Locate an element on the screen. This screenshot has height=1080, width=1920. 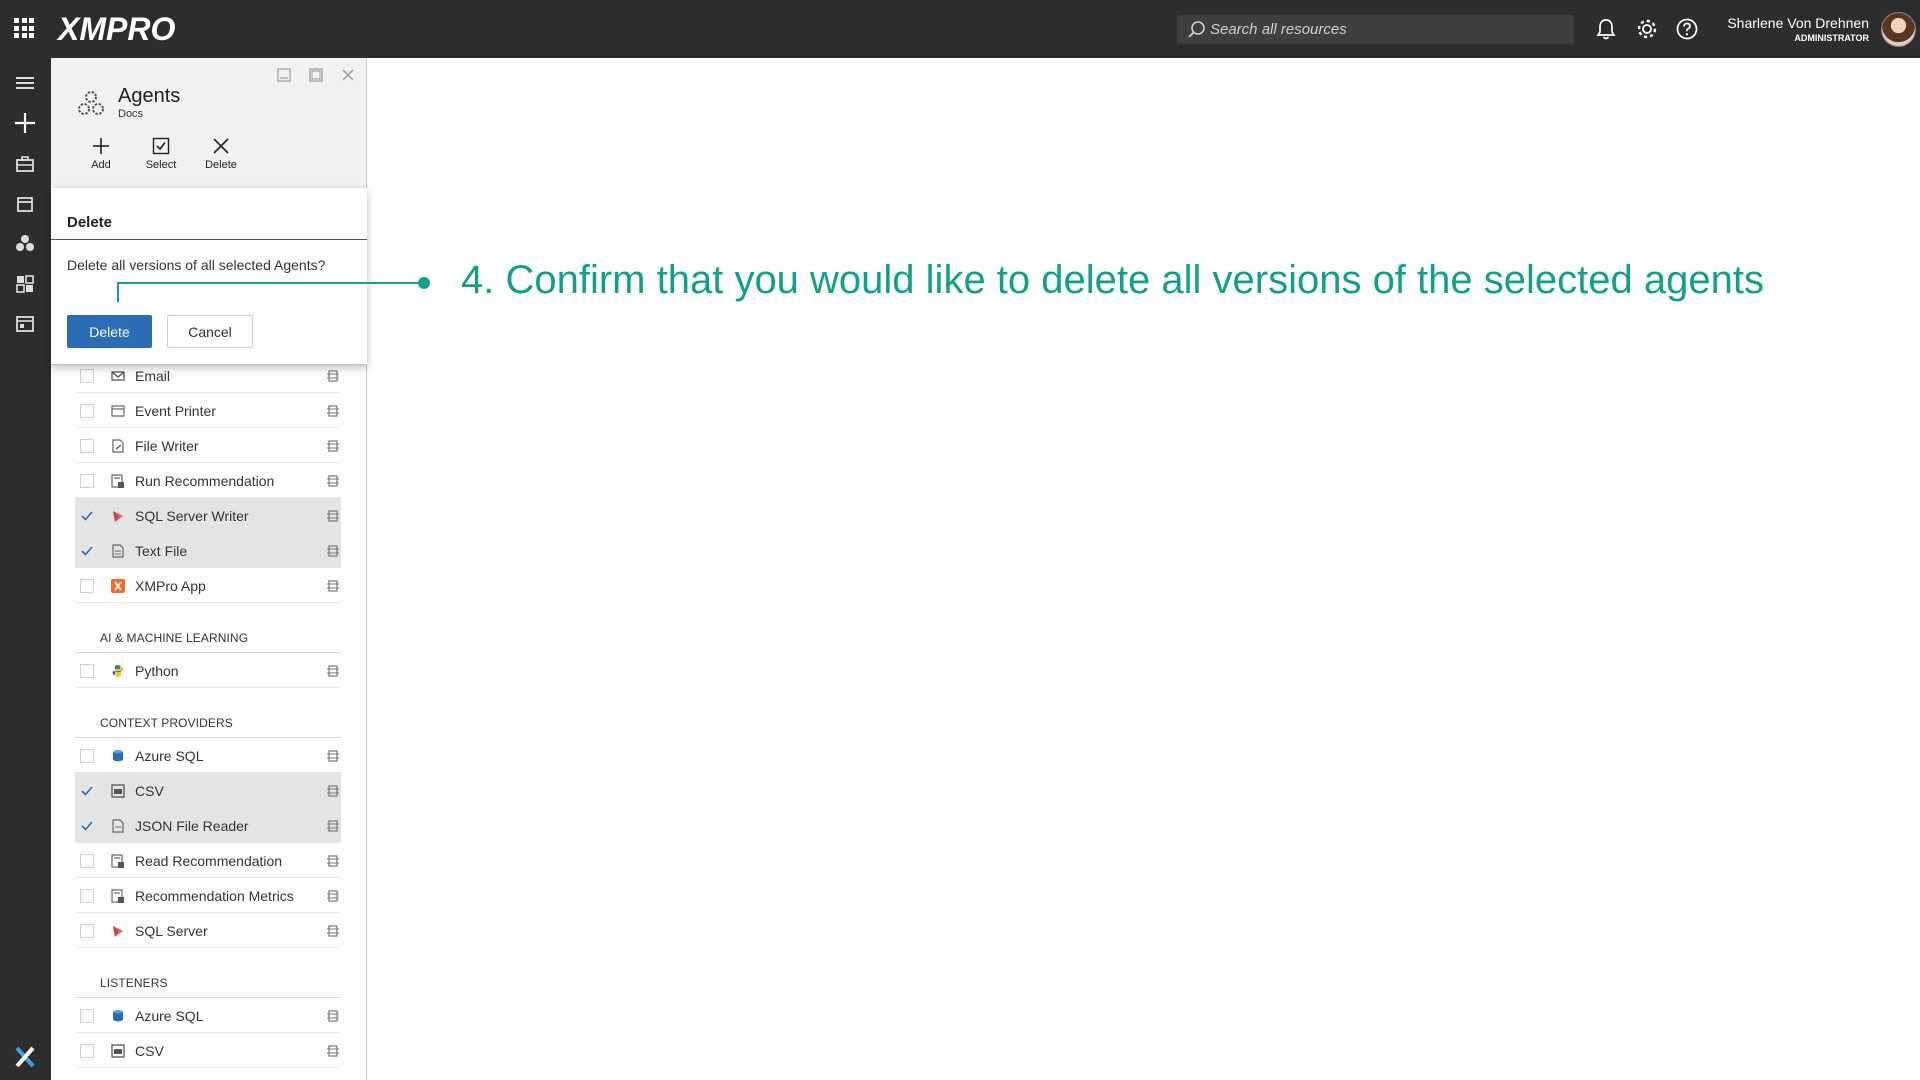
left-nav-rail is located at coordinates (25, 569).